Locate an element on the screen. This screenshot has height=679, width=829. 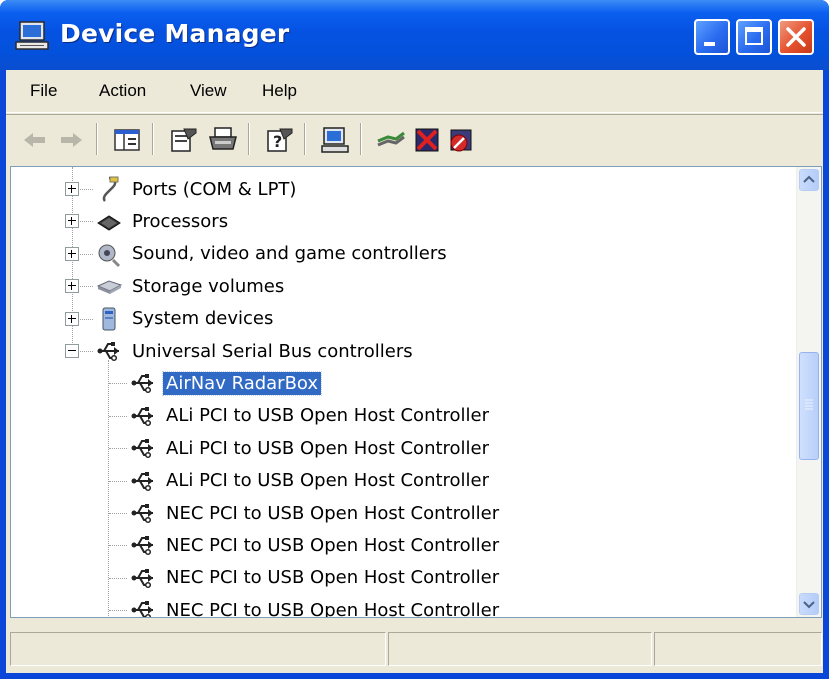
scroll-down-button is located at coordinates (809, 604).